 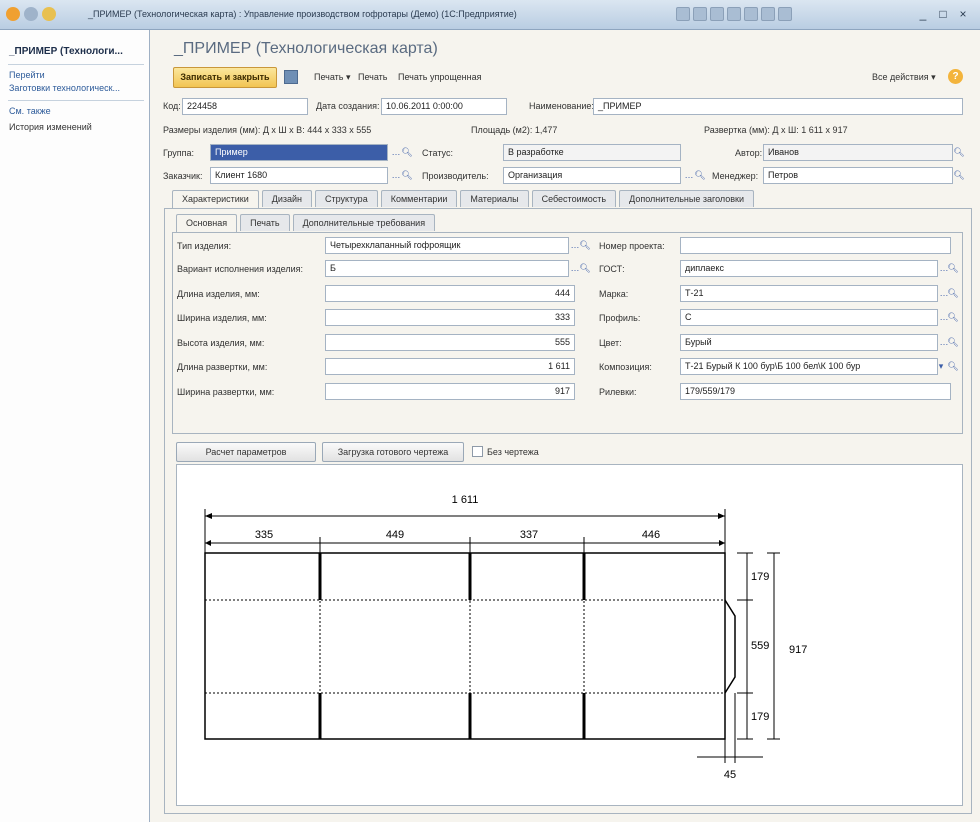 I want to click on name-field: _ПРИМЕР, so click(x=778, y=106).